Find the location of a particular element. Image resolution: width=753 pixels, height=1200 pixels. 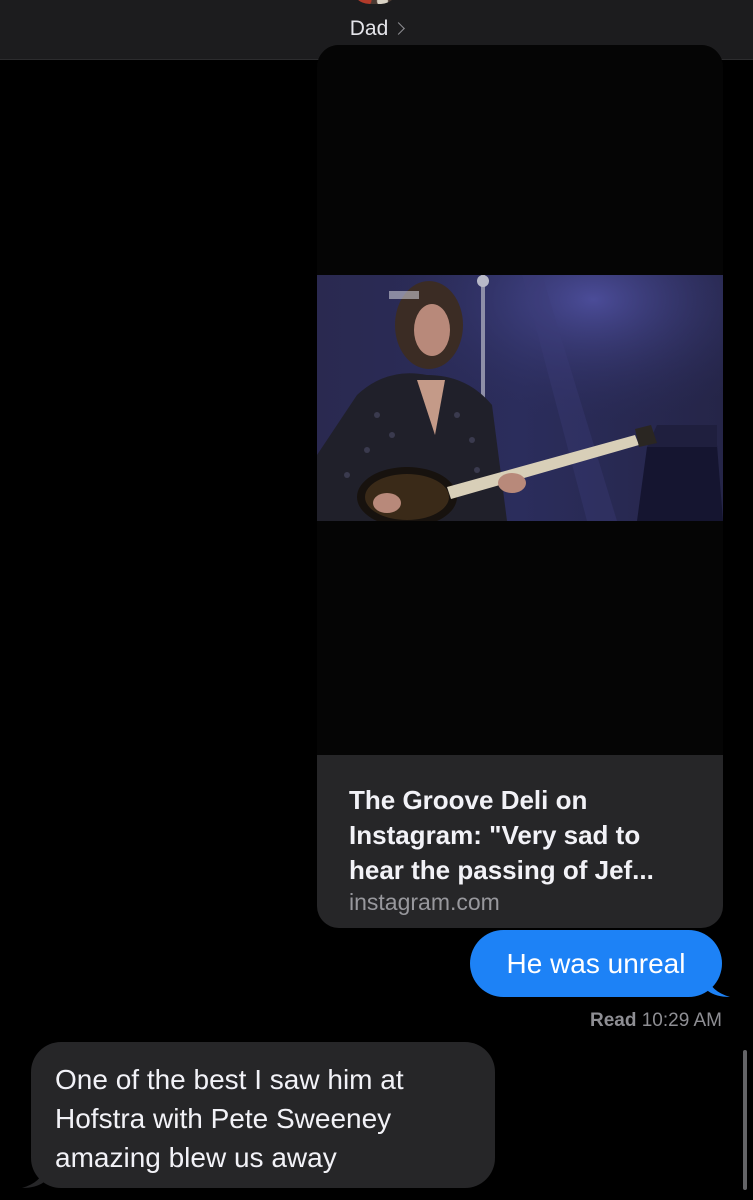

incoming-message-line: One of the best I saw him at is located at coordinates (229, 1079).